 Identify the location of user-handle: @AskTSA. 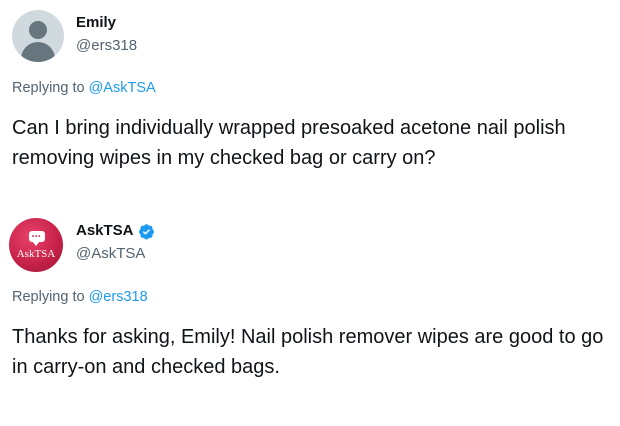
(110, 253).